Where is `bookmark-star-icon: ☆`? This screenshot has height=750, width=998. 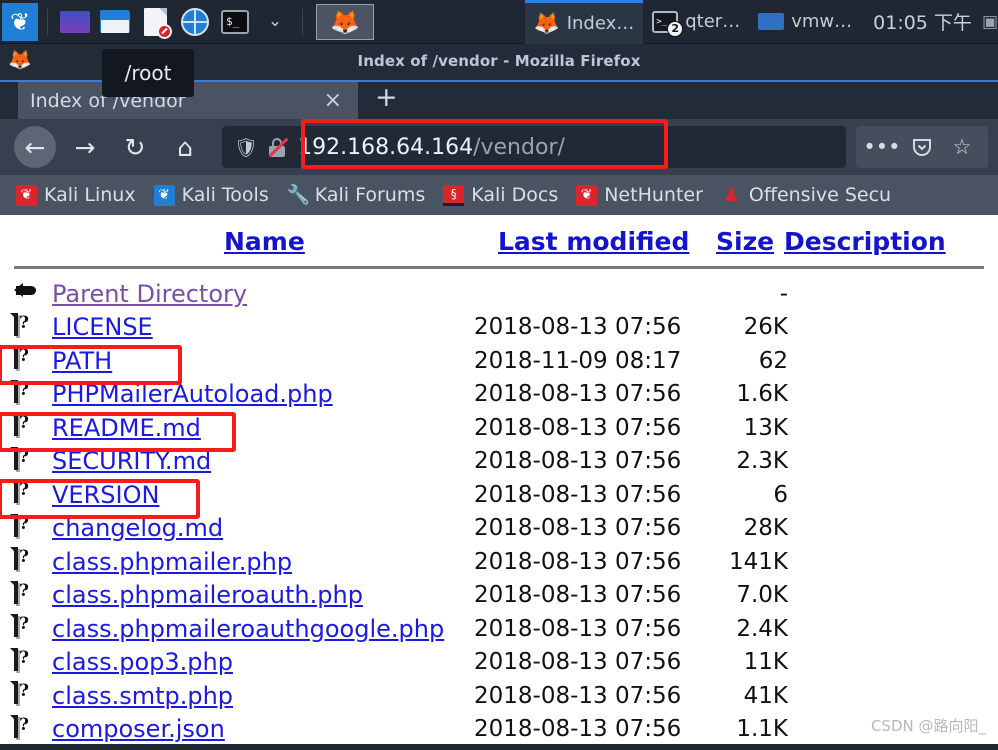
bookmark-star-icon: ☆ is located at coordinates (962, 147).